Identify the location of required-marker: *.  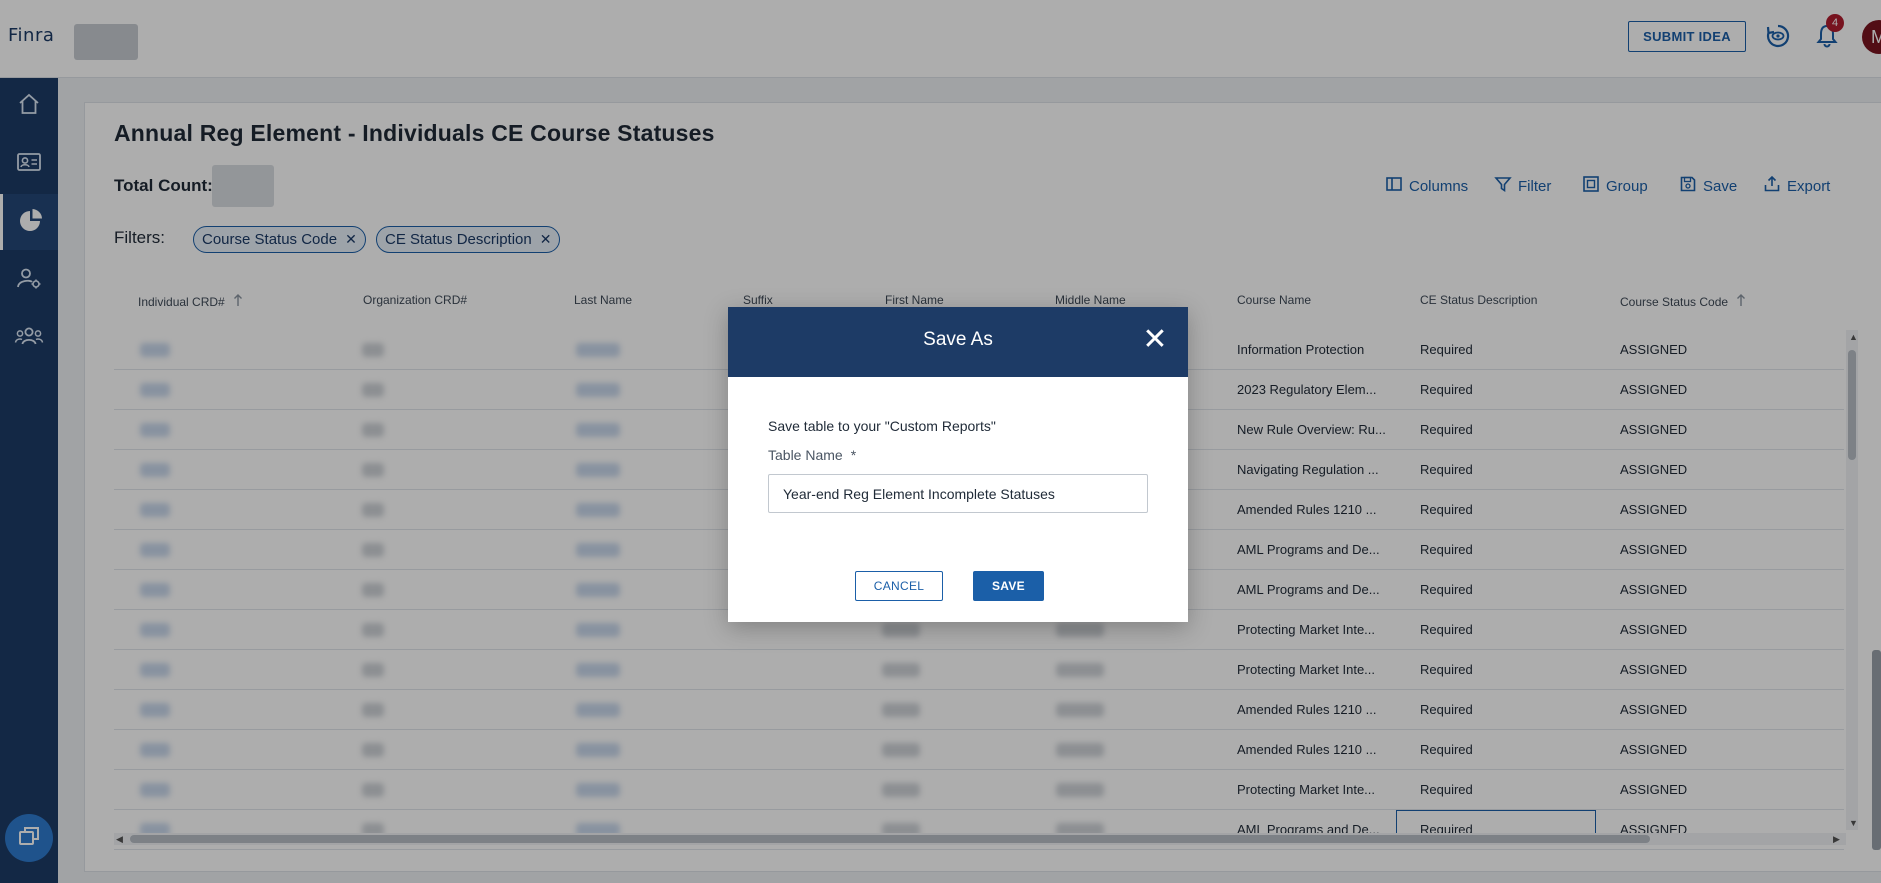
(853, 455).